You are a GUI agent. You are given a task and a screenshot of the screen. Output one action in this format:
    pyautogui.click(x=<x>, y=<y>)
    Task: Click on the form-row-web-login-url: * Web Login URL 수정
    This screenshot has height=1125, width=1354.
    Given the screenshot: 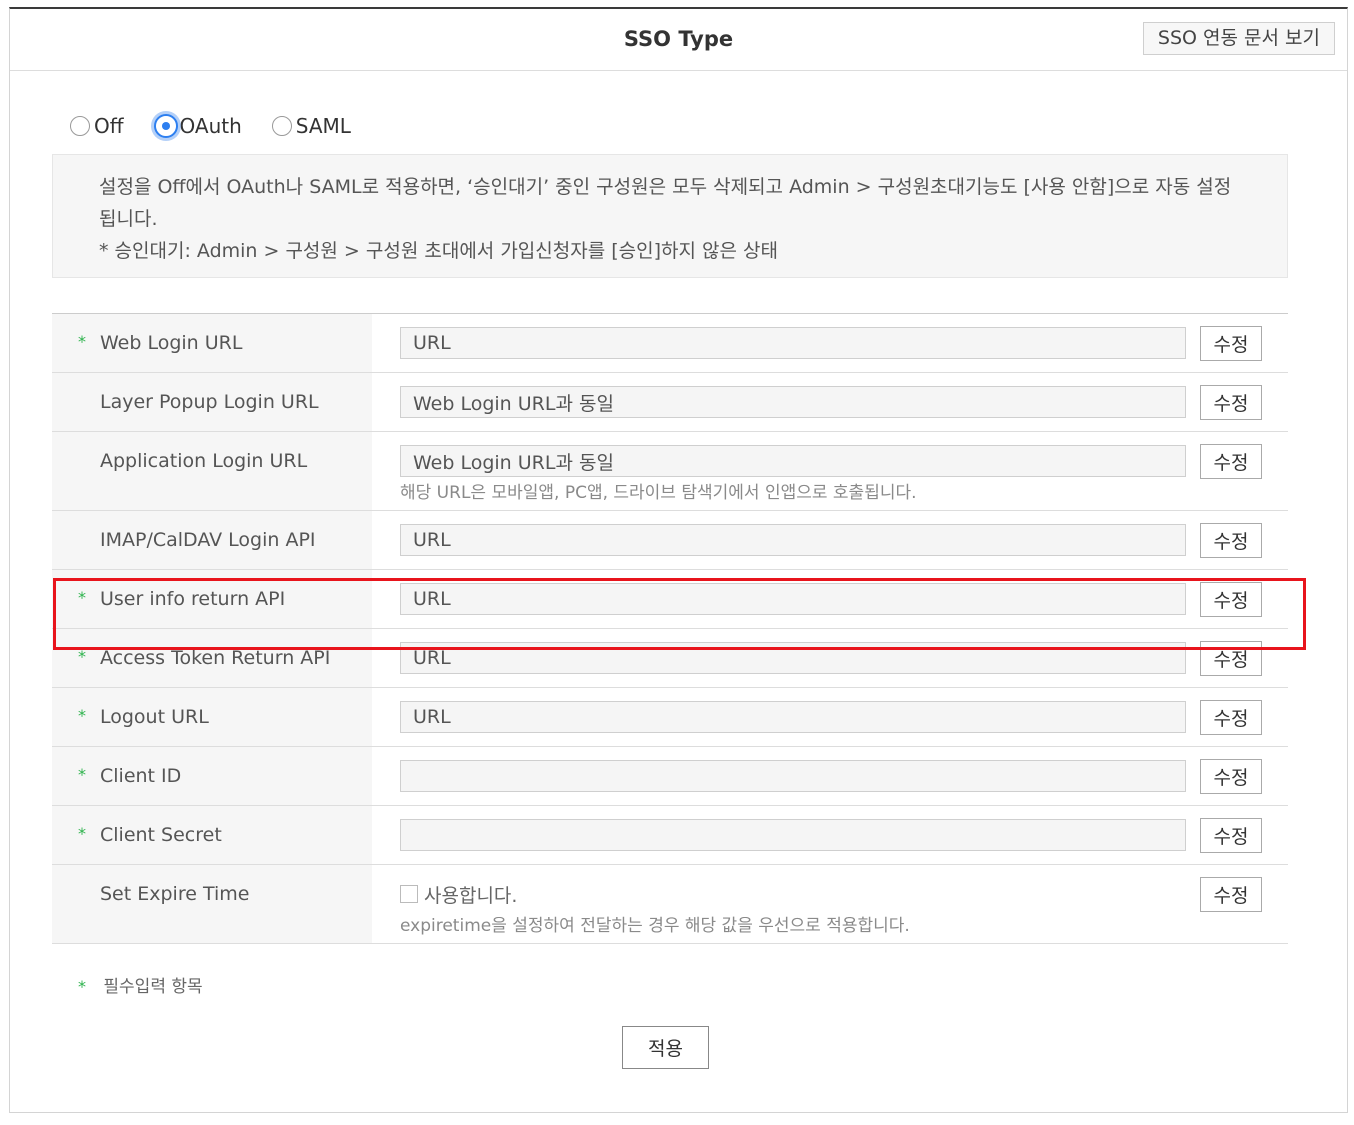 What is the action you would take?
    pyautogui.click(x=670, y=343)
    